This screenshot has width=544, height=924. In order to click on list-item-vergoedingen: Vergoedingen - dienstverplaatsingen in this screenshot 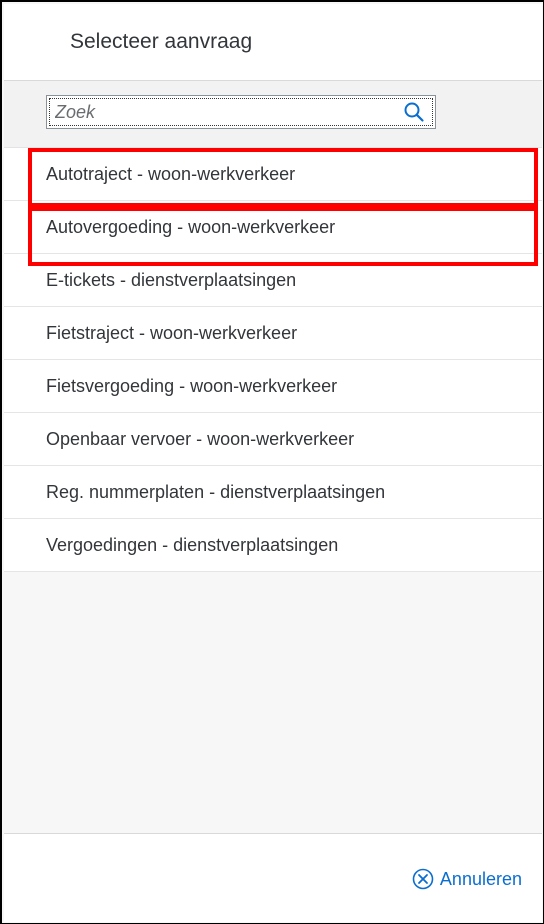, I will do `click(273, 545)`.